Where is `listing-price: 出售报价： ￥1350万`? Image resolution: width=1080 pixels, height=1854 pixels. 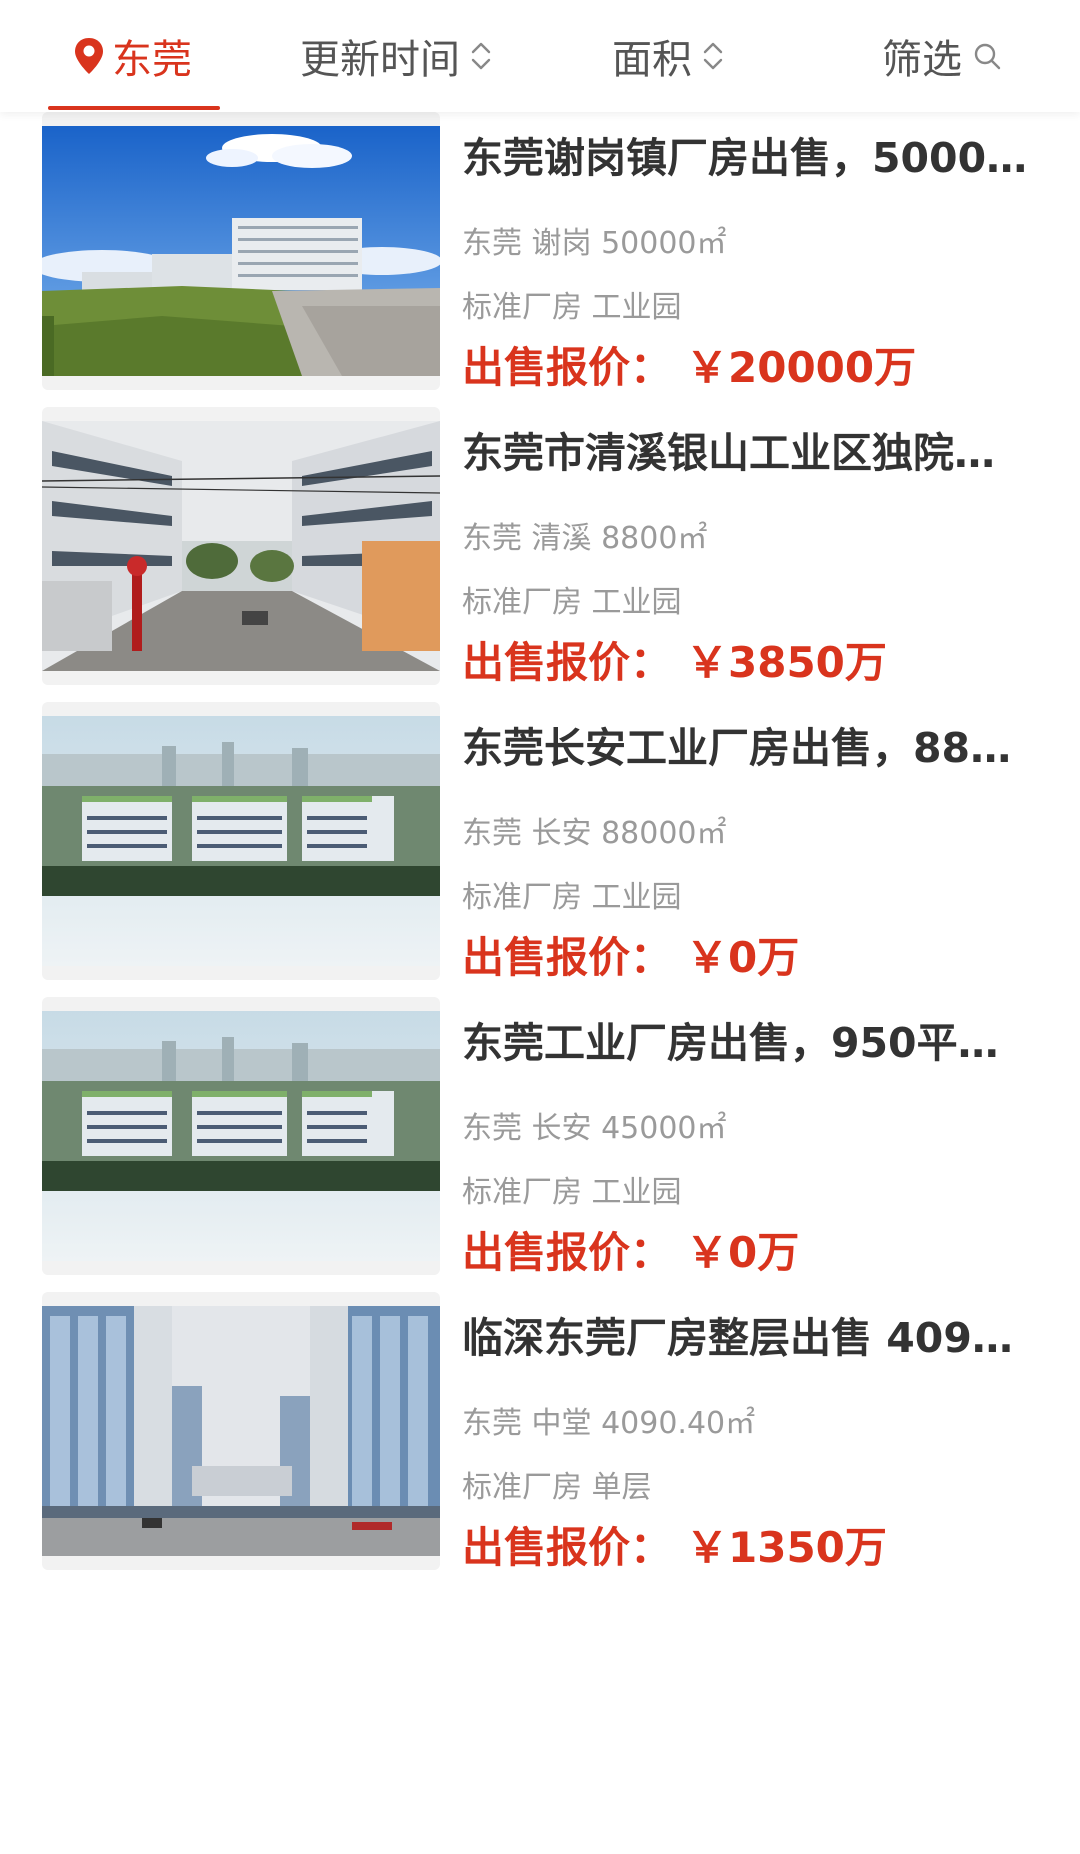
listing-price: 出售报价： ￥1350万 is located at coordinates (674, 1548).